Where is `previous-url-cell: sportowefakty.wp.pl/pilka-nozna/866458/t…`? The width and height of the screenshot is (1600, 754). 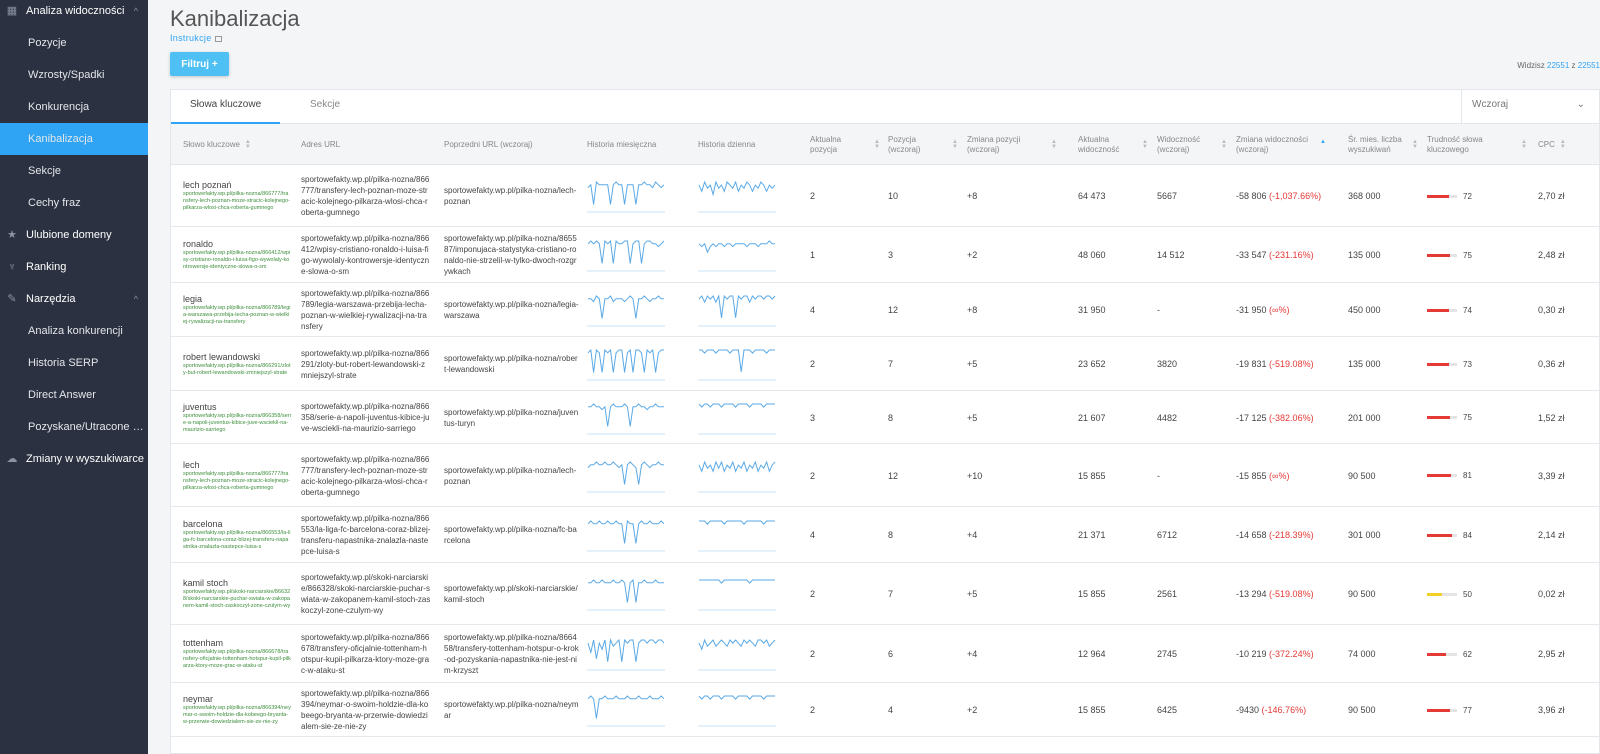
previous-url-cell: sportowefakty.wp.pl/pilka-nozna/866458/t… is located at coordinates (511, 654).